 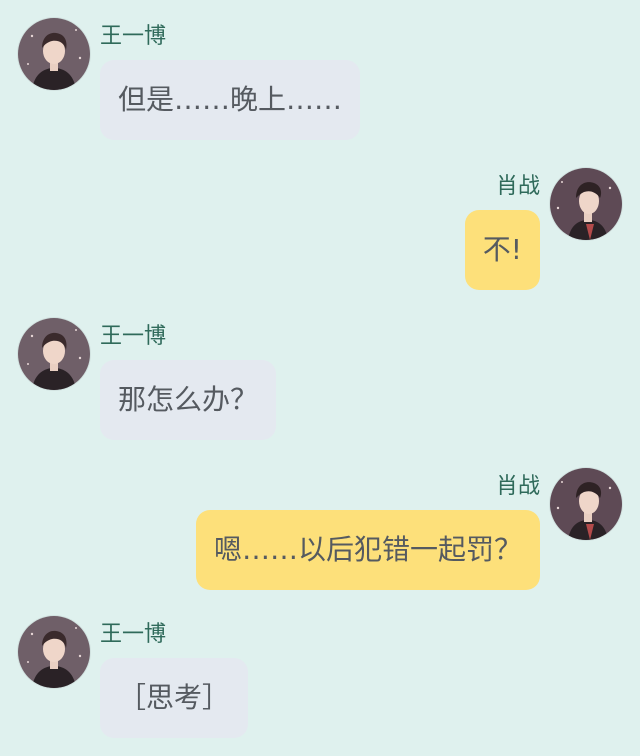 What do you see at coordinates (174, 698) in the screenshot?
I see `message-bubble: ［思考］` at bounding box center [174, 698].